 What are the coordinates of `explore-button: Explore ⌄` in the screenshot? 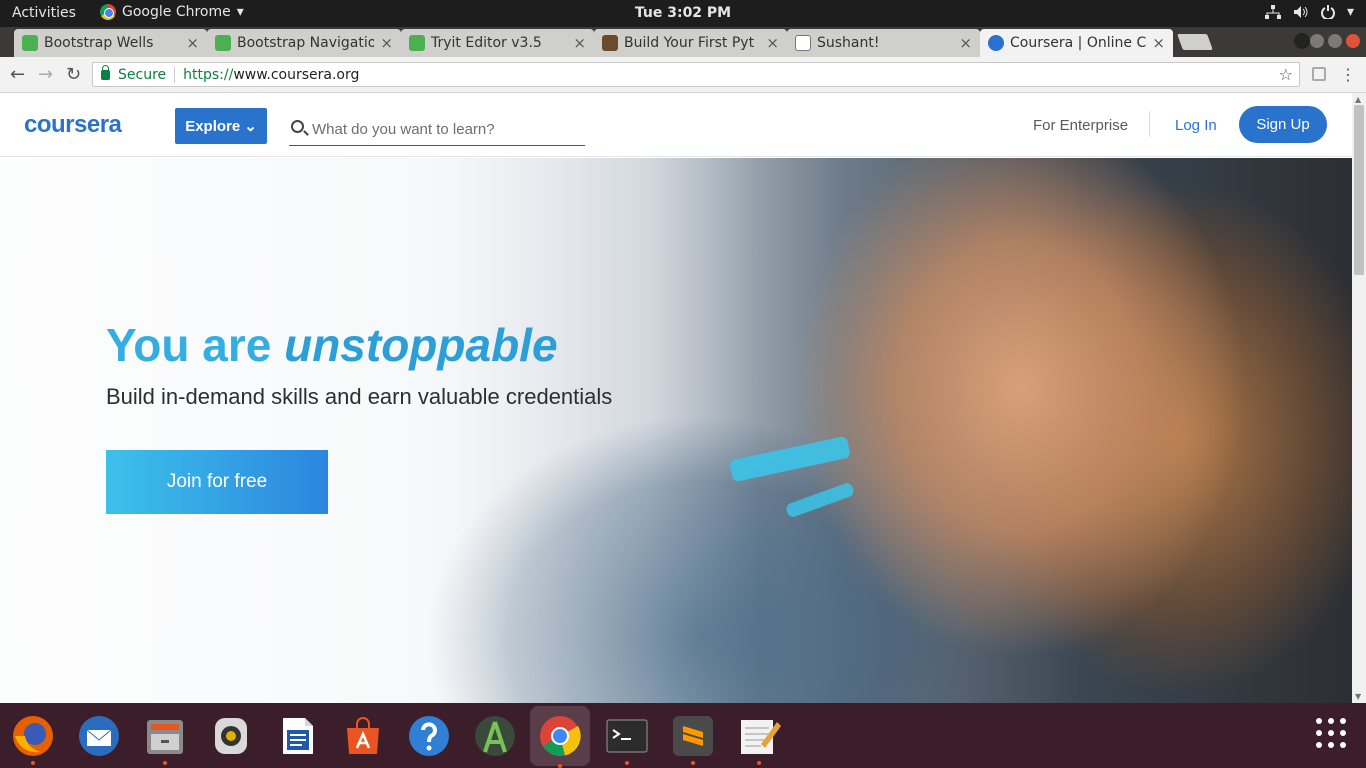 It's located at (221, 126).